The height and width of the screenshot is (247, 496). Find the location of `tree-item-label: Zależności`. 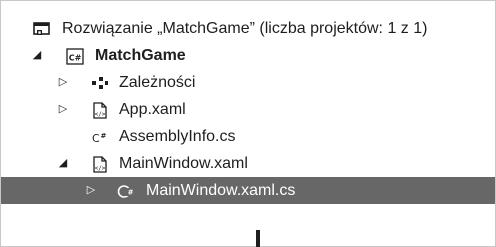

tree-item-label: Zależności is located at coordinates (157, 82).